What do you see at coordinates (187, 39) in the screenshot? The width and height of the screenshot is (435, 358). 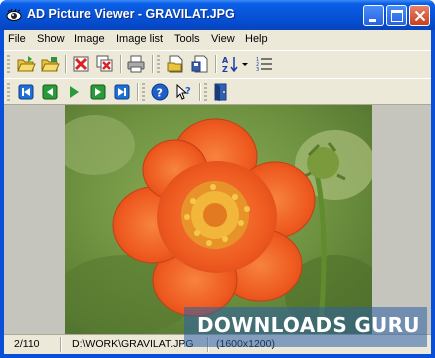 I see `menu-tools: Tools` at bounding box center [187, 39].